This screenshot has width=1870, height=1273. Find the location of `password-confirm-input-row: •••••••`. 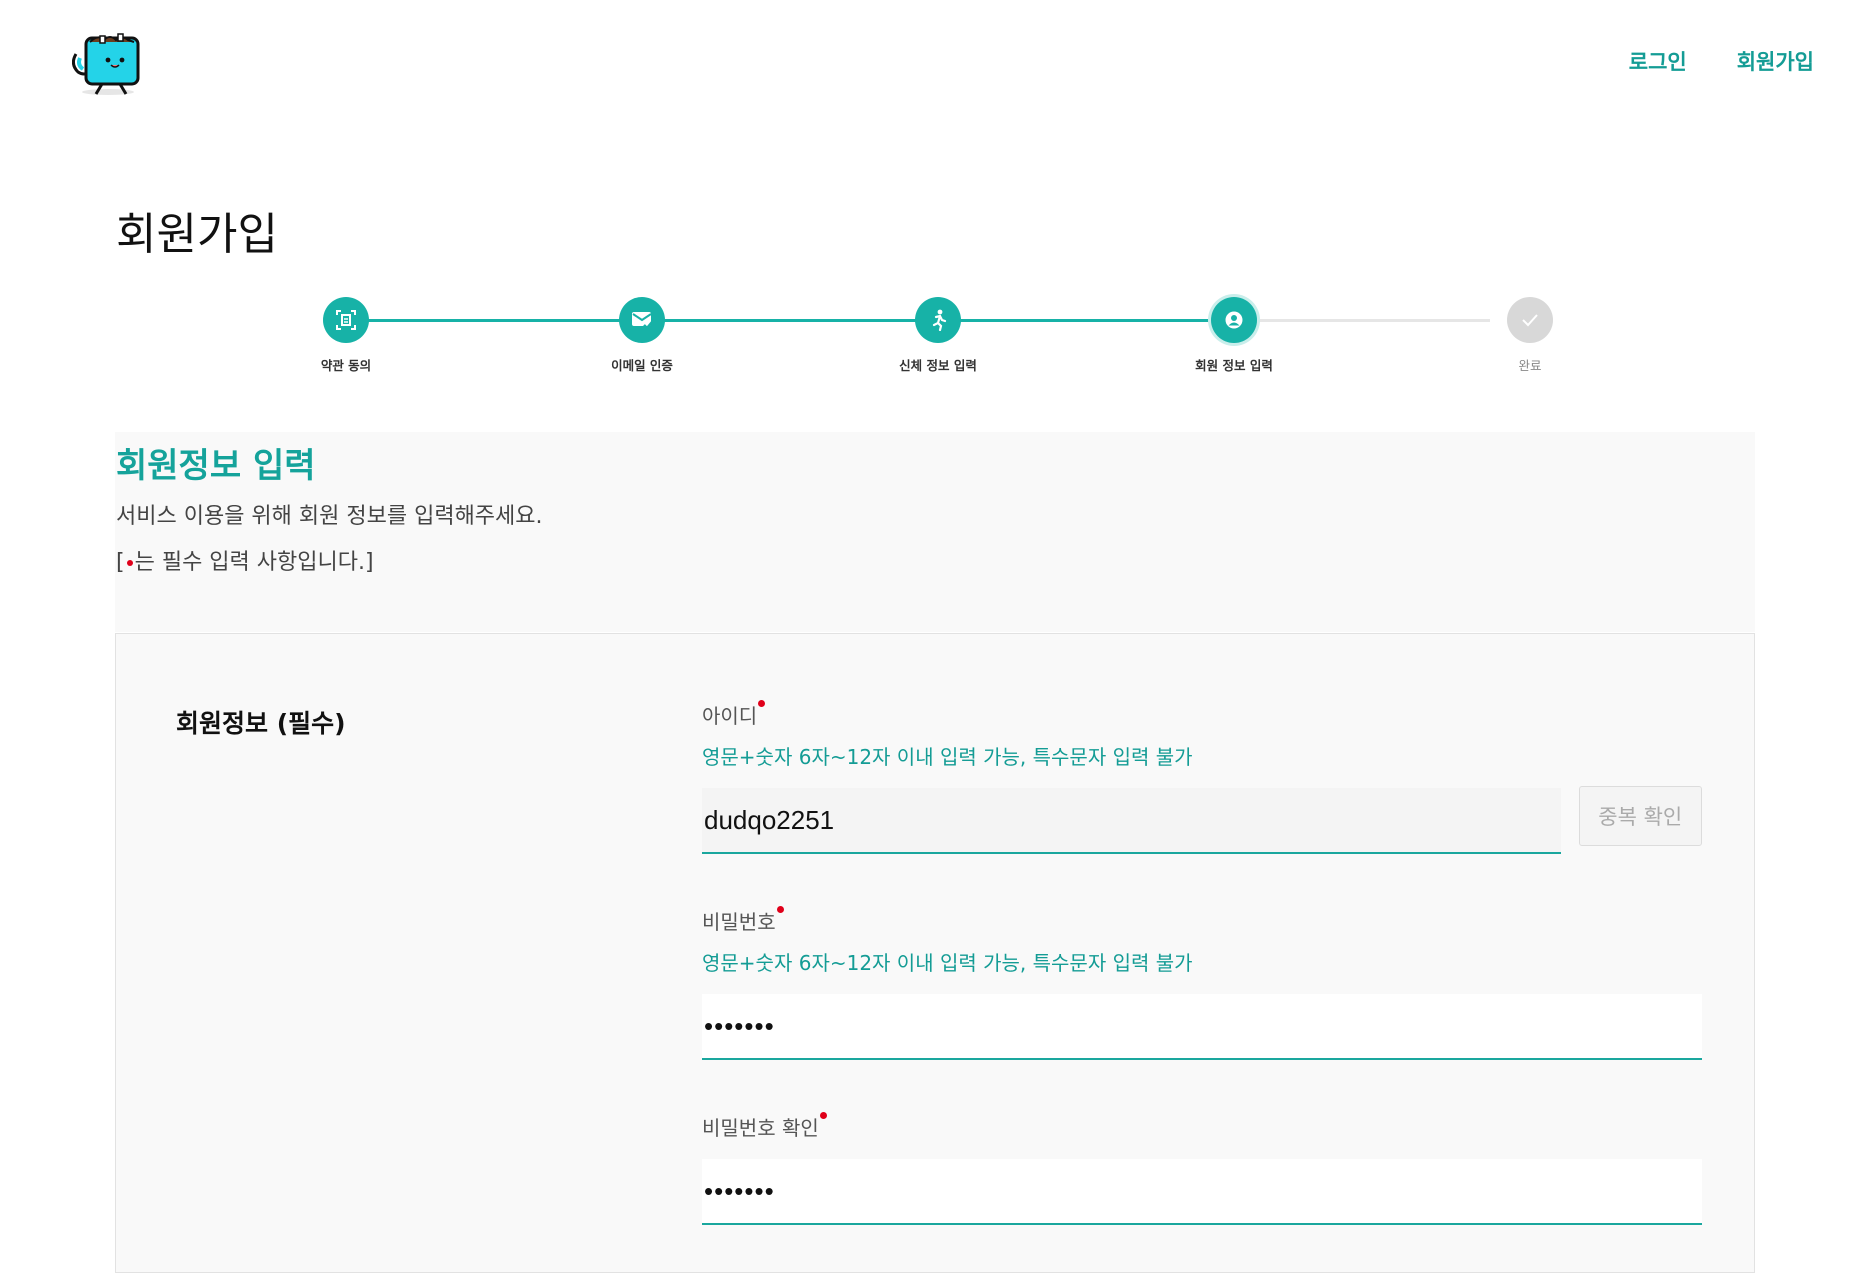

password-confirm-input-row: ••••••• is located at coordinates (1202, 1192).